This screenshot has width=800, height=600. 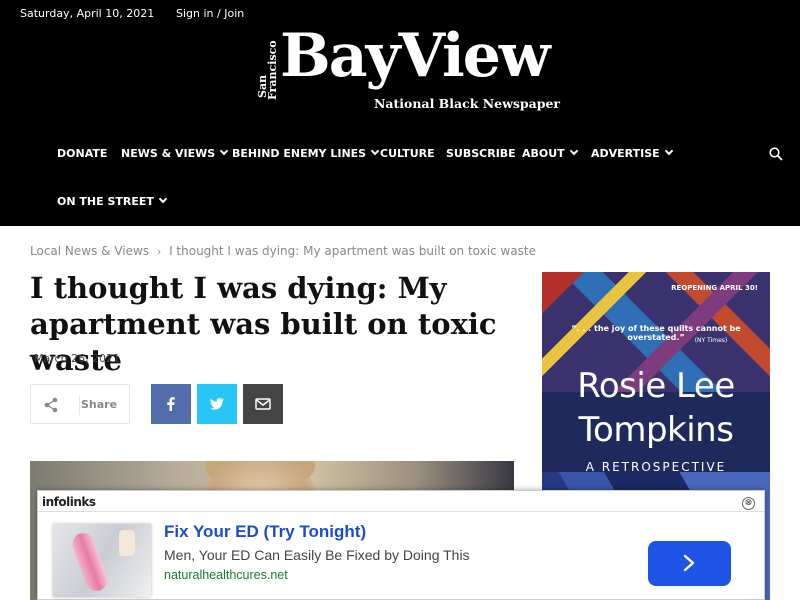 I want to click on chevron-right-icon, so click(x=689, y=563).